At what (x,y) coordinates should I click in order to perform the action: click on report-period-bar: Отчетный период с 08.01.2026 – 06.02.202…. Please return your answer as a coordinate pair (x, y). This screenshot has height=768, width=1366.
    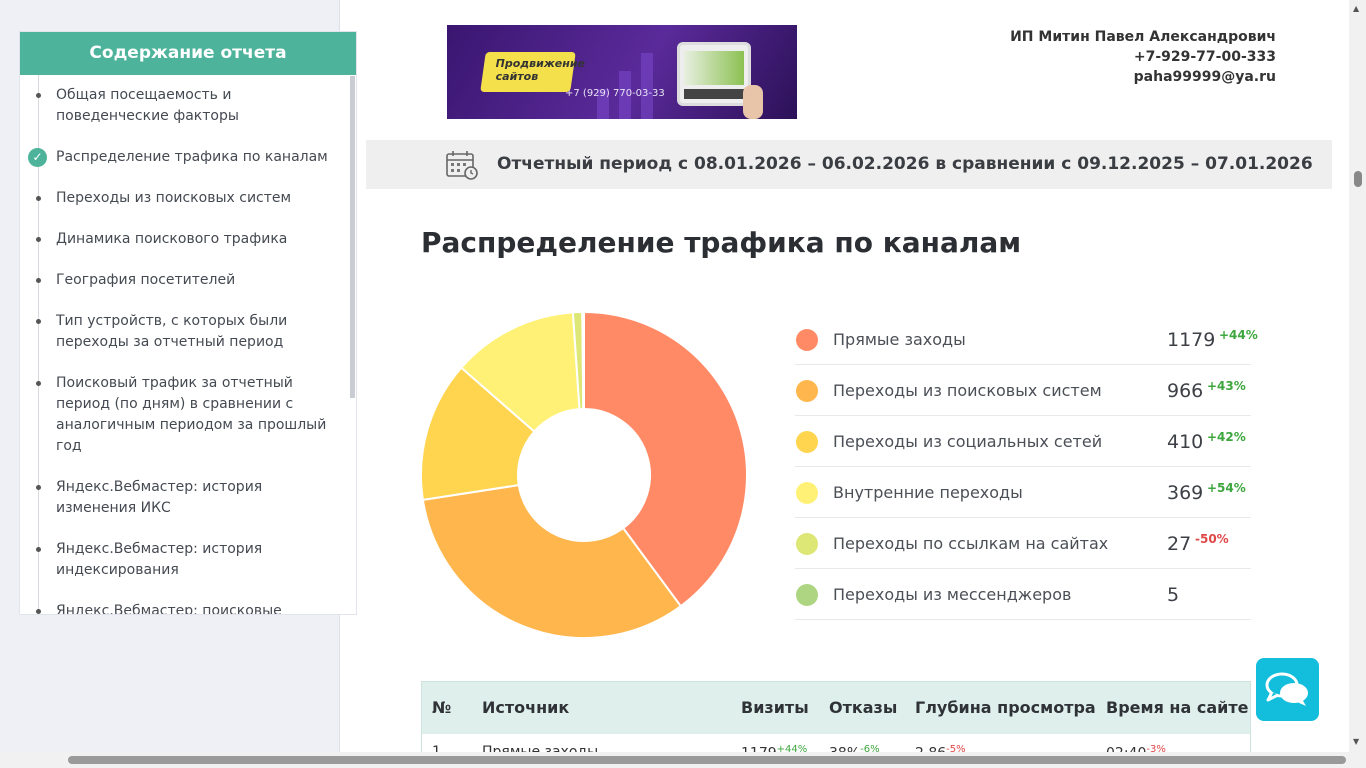
    Looking at the image, I should click on (849, 164).